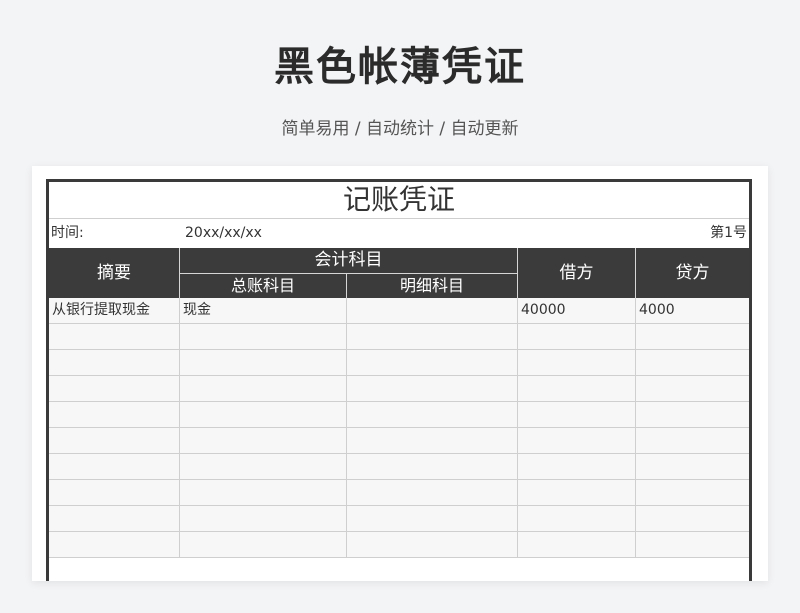  What do you see at coordinates (400, 129) in the screenshot?
I see `page-subtitle: 简单易用 / 自动统计 / 自动更新` at bounding box center [400, 129].